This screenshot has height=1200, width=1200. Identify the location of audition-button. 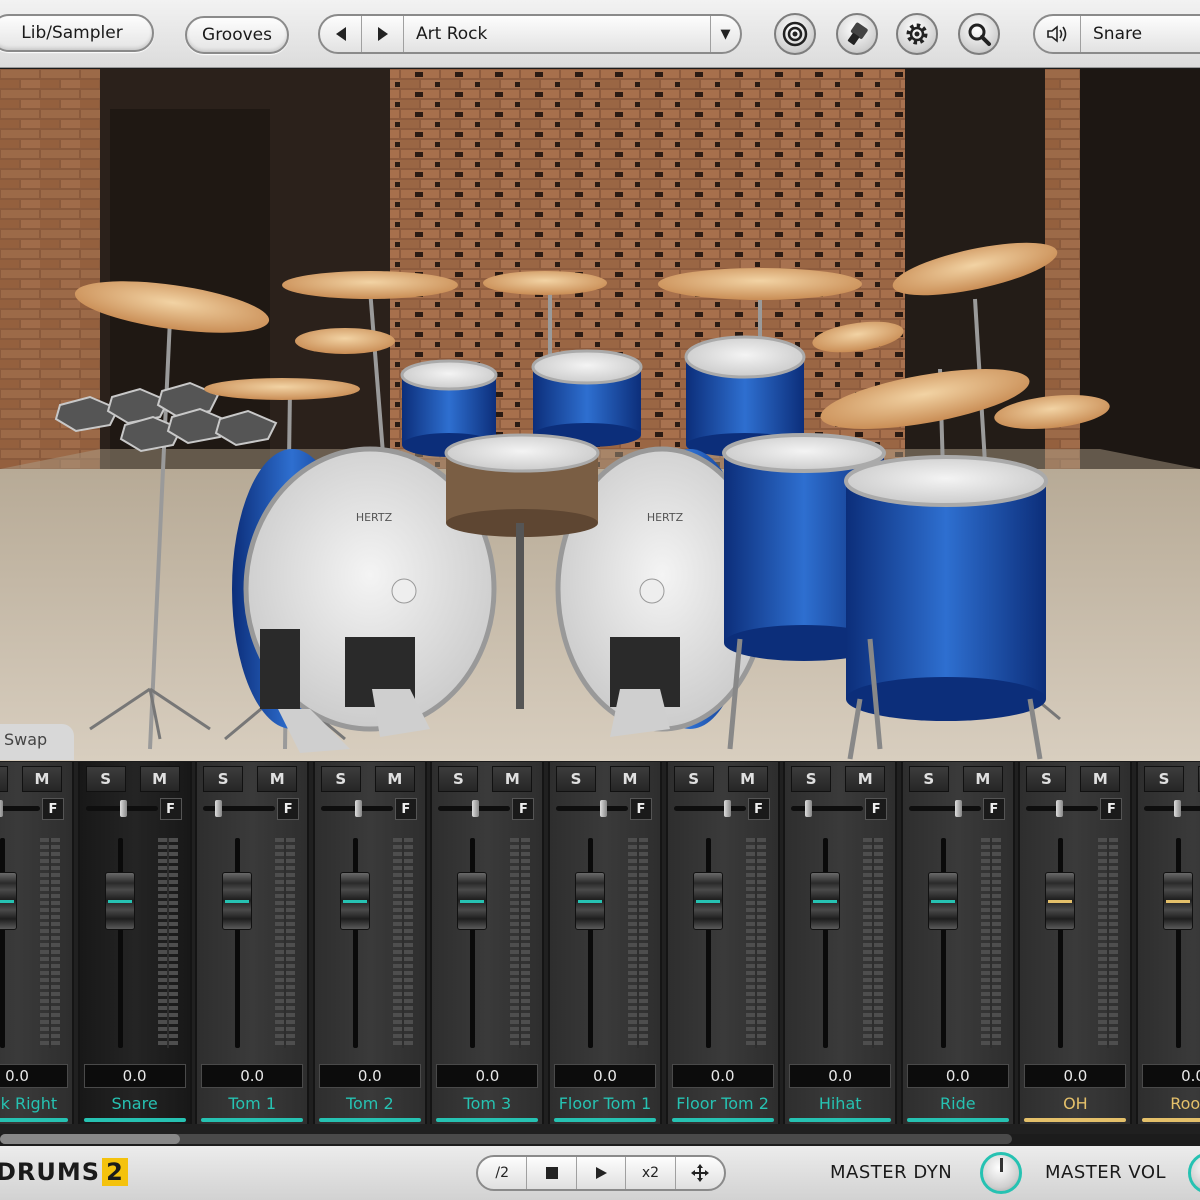
(1058, 34).